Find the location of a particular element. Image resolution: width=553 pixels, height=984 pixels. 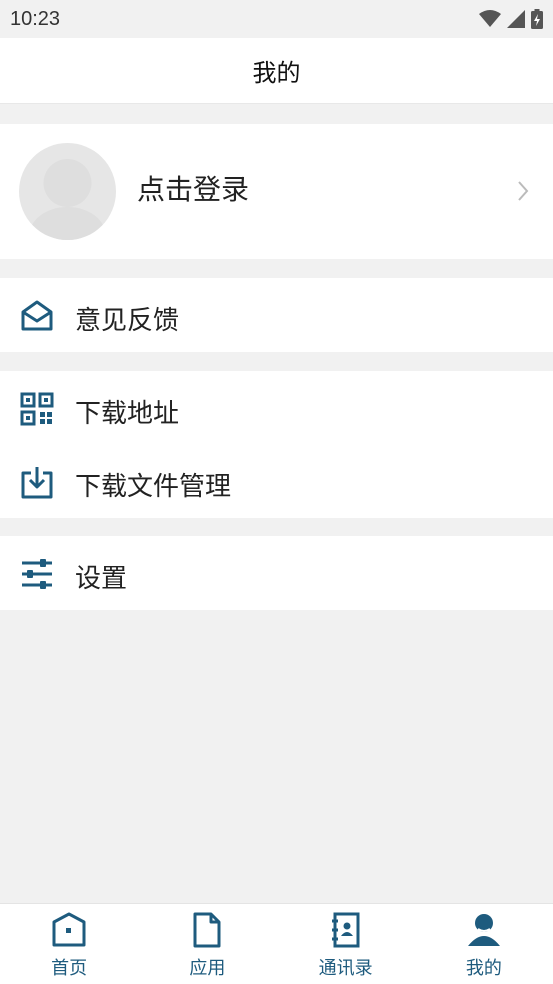

tab-contacts: 通讯录 is located at coordinates (346, 944).